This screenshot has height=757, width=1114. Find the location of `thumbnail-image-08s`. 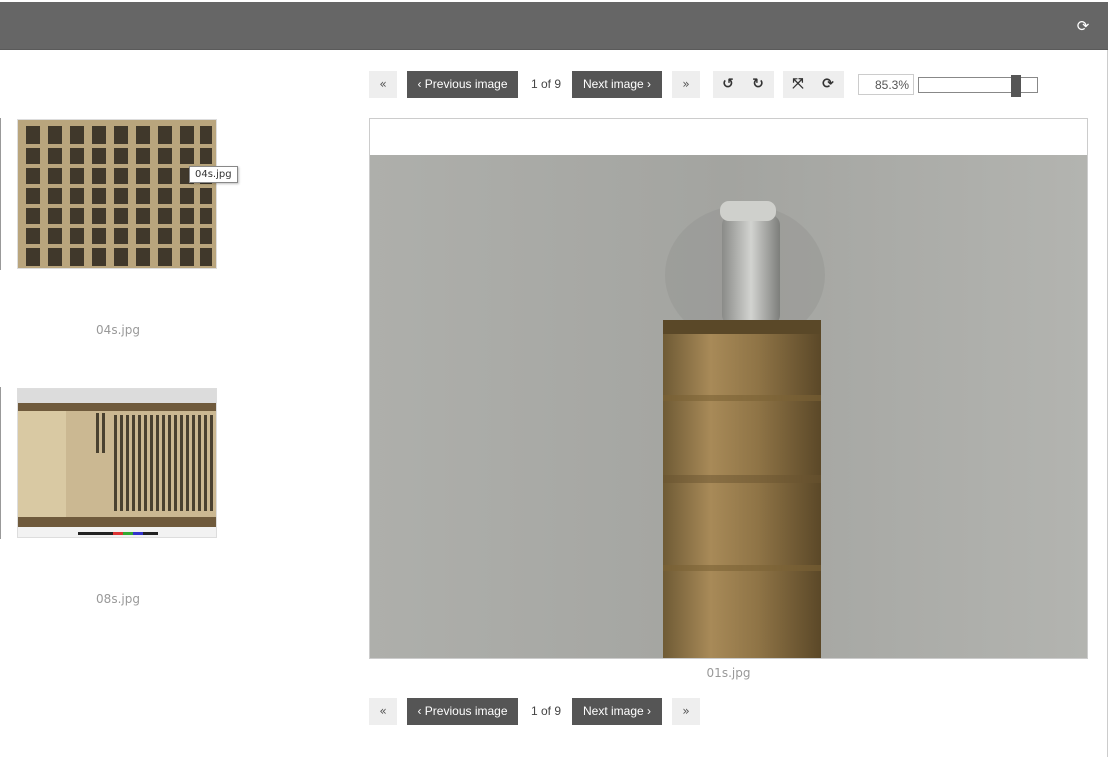

thumbnail-image-08s is located at coordinates (117, 463).